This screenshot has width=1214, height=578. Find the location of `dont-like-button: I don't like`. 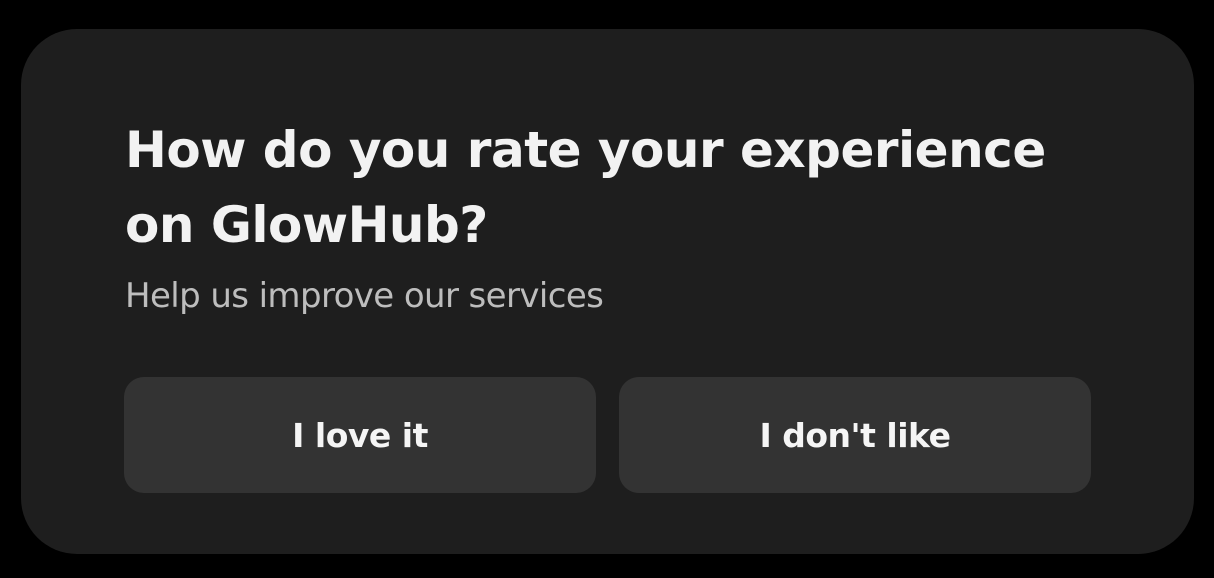

dont-like-button: I don't like is located at coordinates (855, 435).